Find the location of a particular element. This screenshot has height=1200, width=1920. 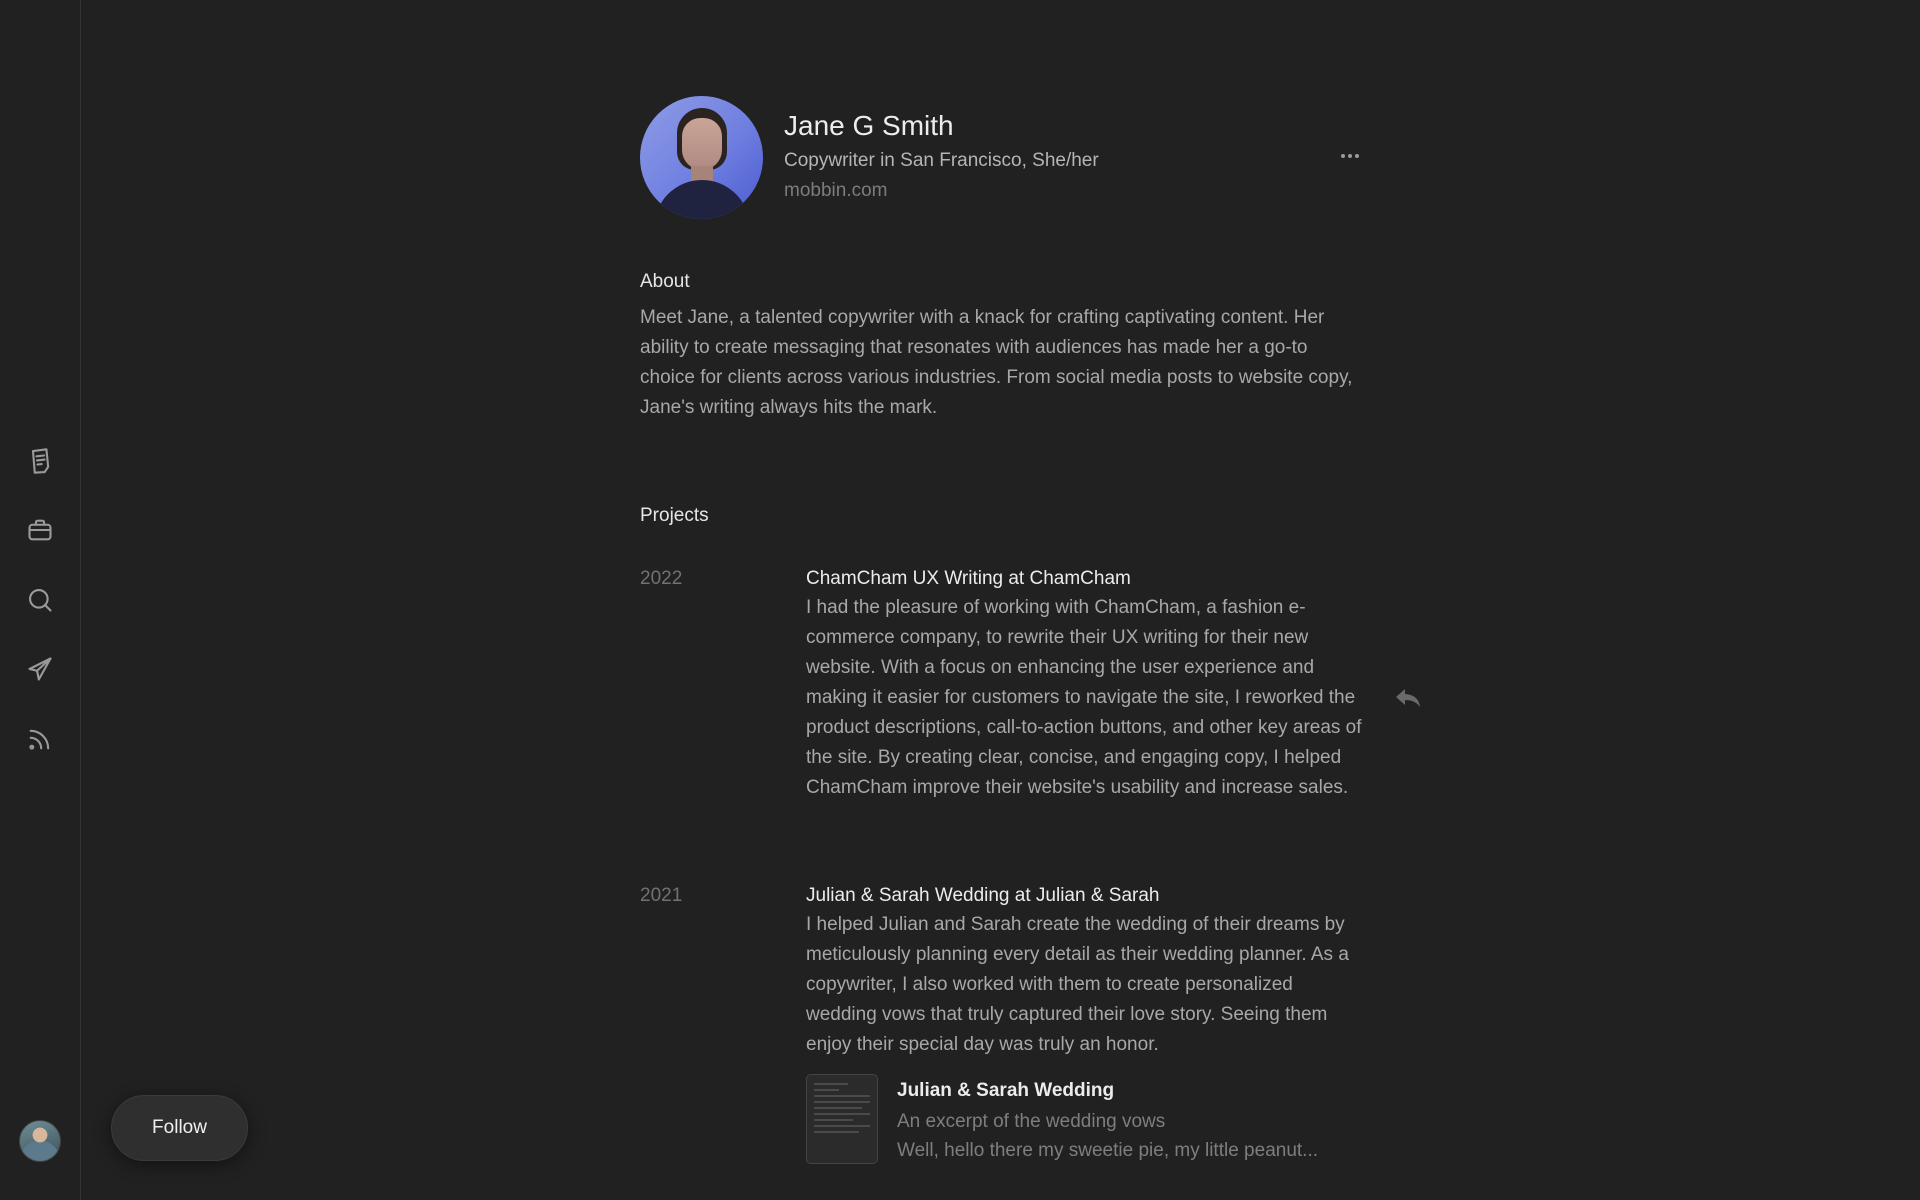

project-title: ChamCham UX Writing at ChamCham is located at coordinates (968, 578).